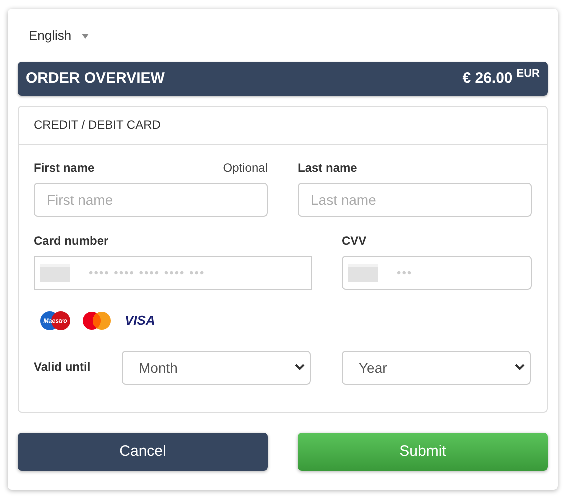  I want to click on year-select: Year, so click(436, 367).